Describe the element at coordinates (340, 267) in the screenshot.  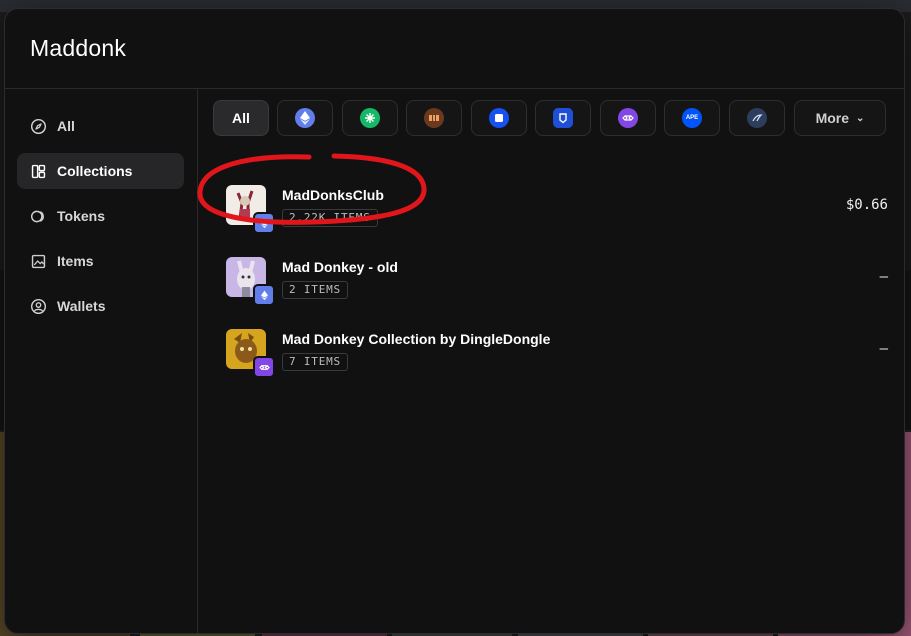
I see `collection-name: Mad Donkey - old` at that location.